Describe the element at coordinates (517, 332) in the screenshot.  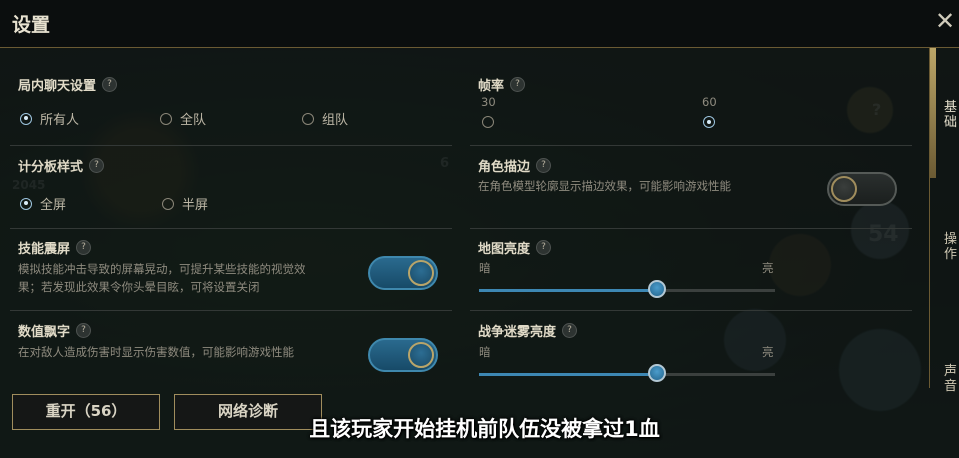
I see `fog-brightness-label: 战争迷雾亮度` at that location.